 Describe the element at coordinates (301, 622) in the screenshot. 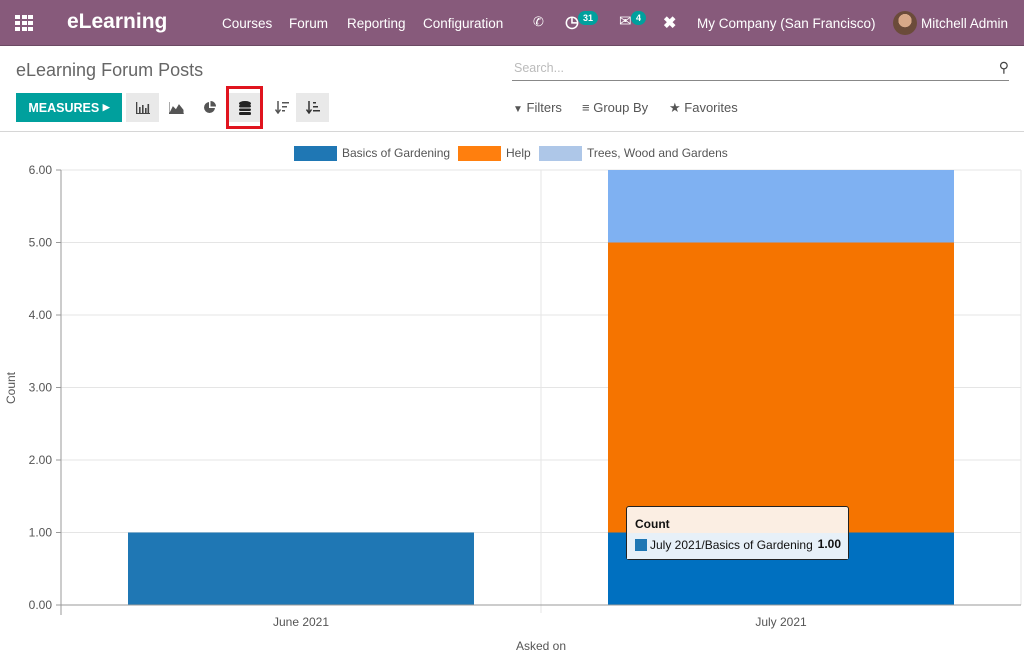

I see `x-tick-label: June 2021` at that location.